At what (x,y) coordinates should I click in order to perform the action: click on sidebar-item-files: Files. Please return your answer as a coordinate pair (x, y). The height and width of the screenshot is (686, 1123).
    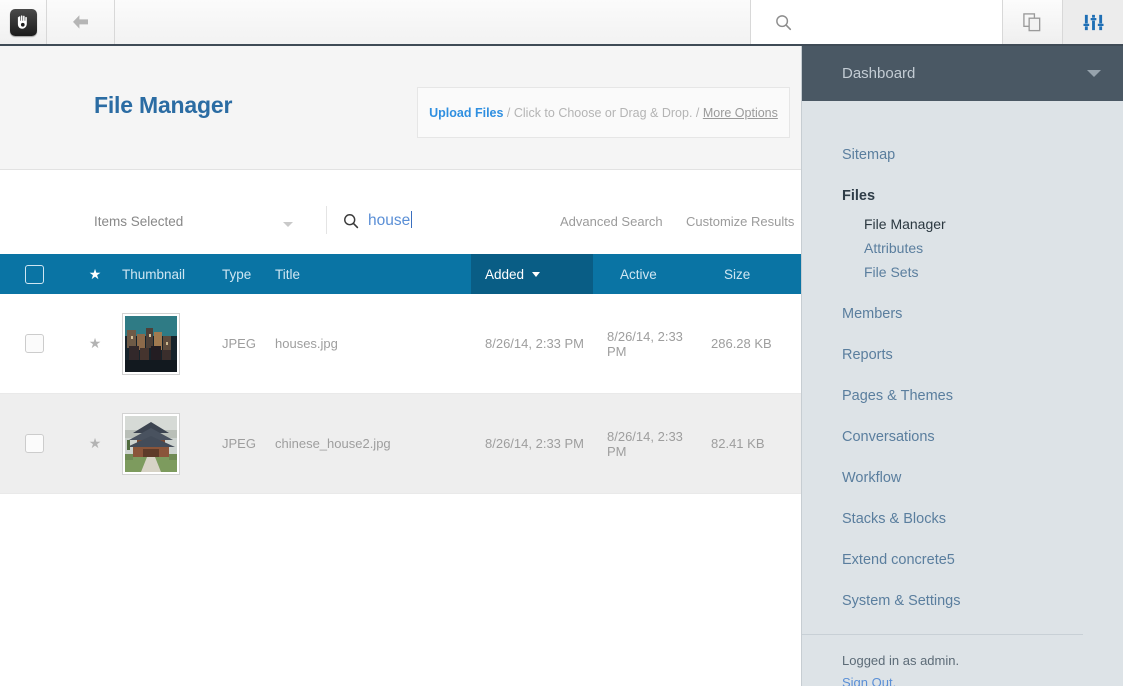
    Looking at the image, I should click on (982, 196).